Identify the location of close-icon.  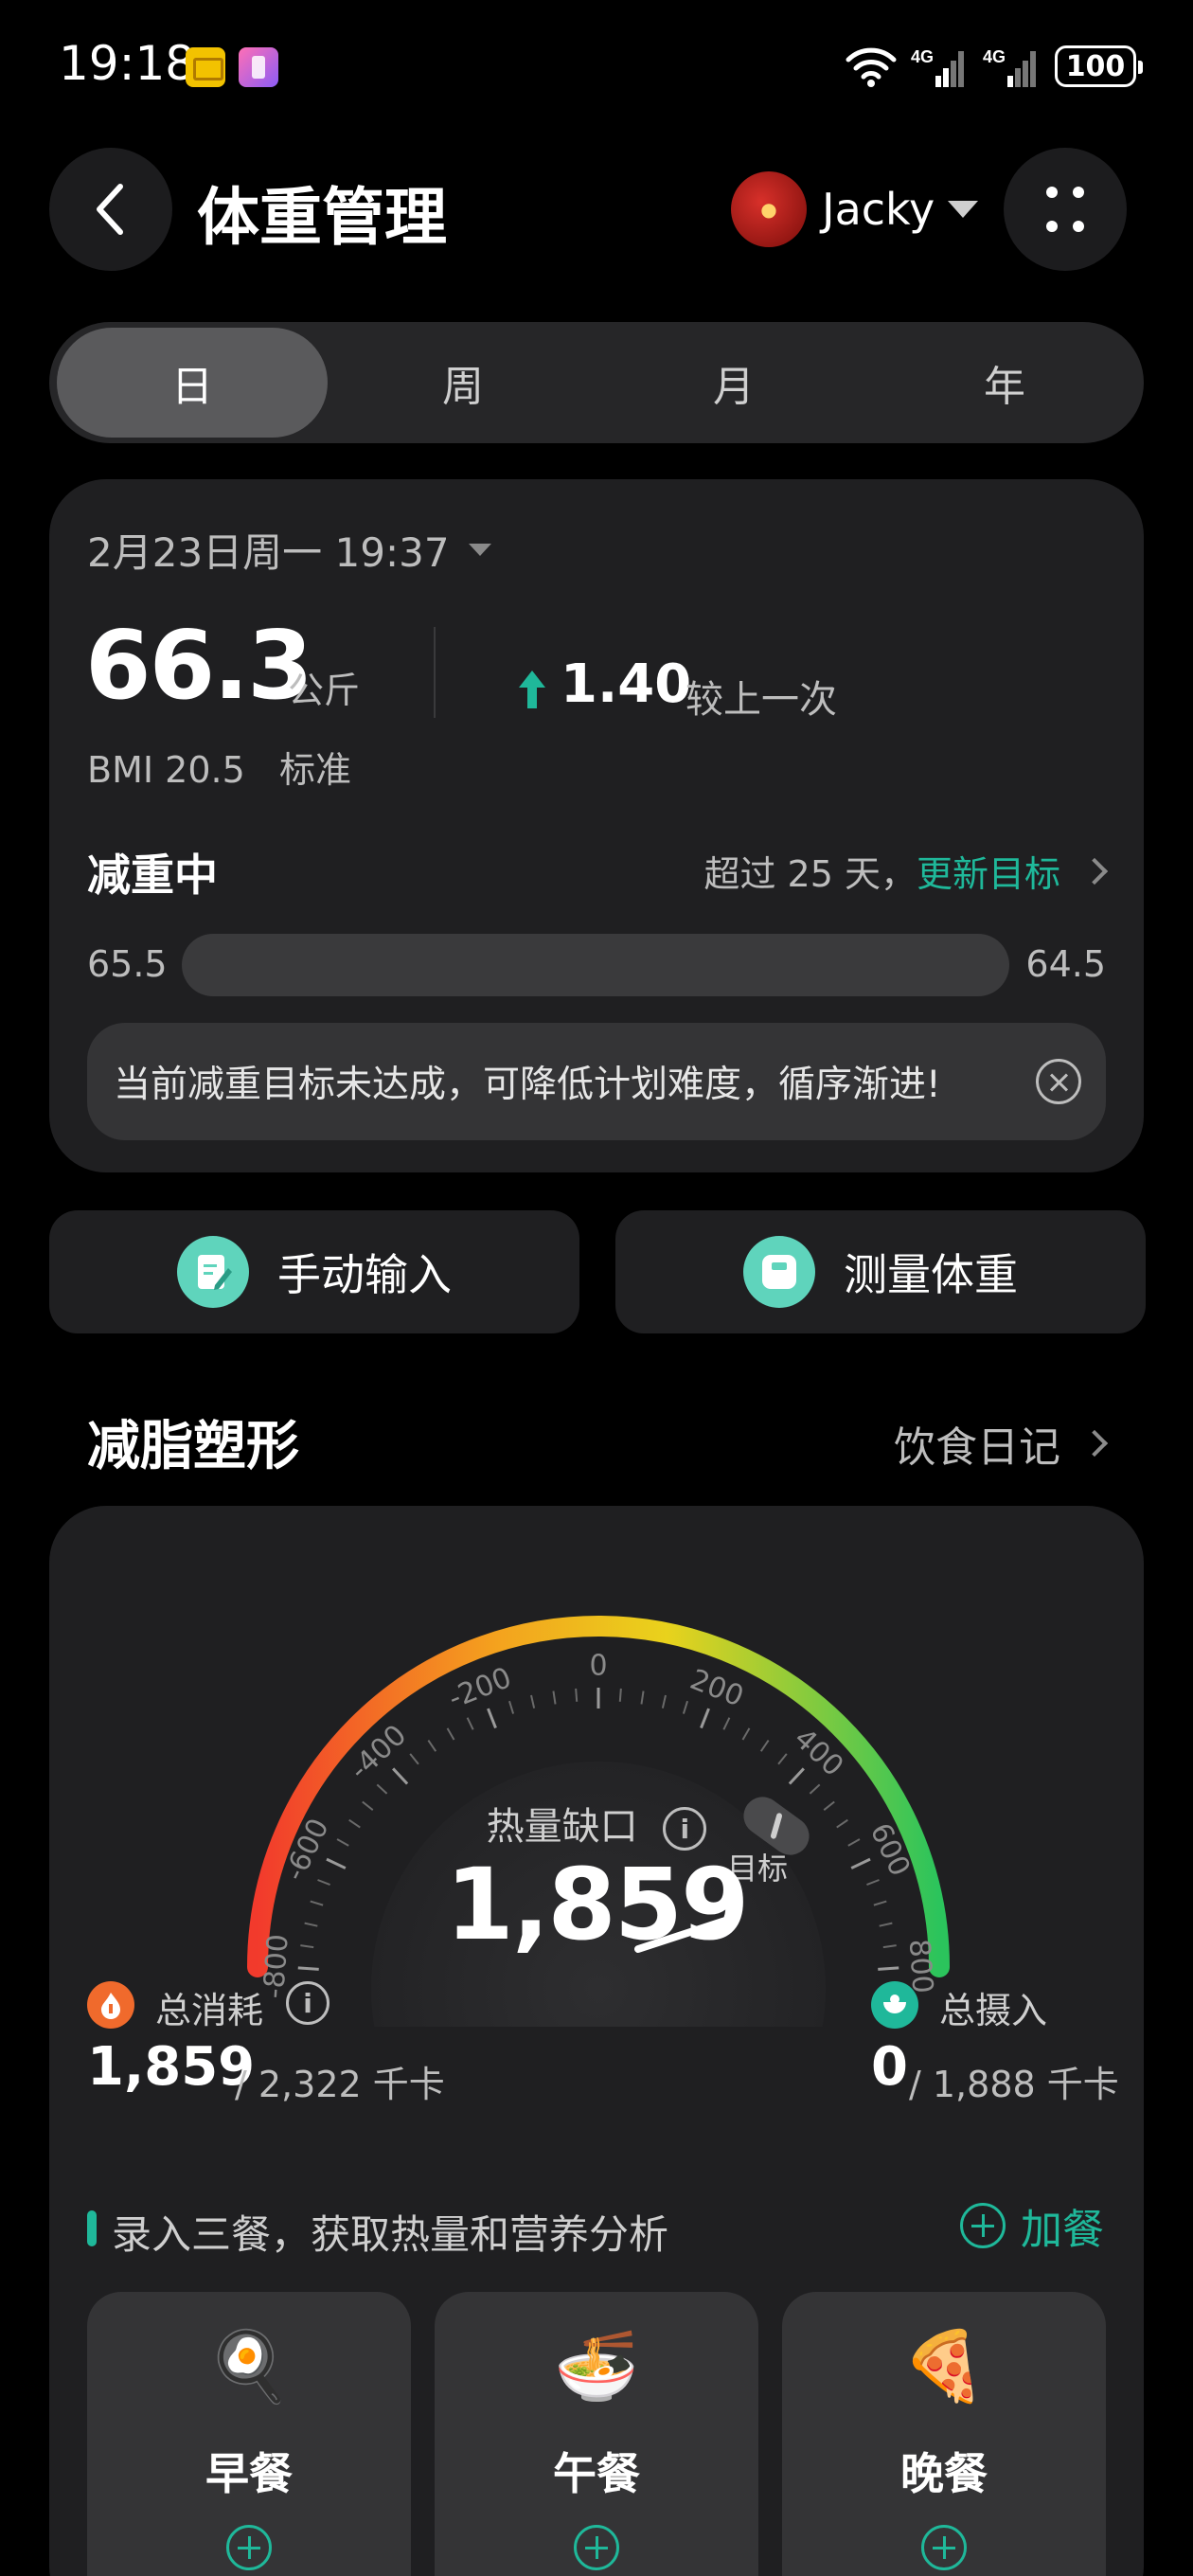
(1058, 1081).